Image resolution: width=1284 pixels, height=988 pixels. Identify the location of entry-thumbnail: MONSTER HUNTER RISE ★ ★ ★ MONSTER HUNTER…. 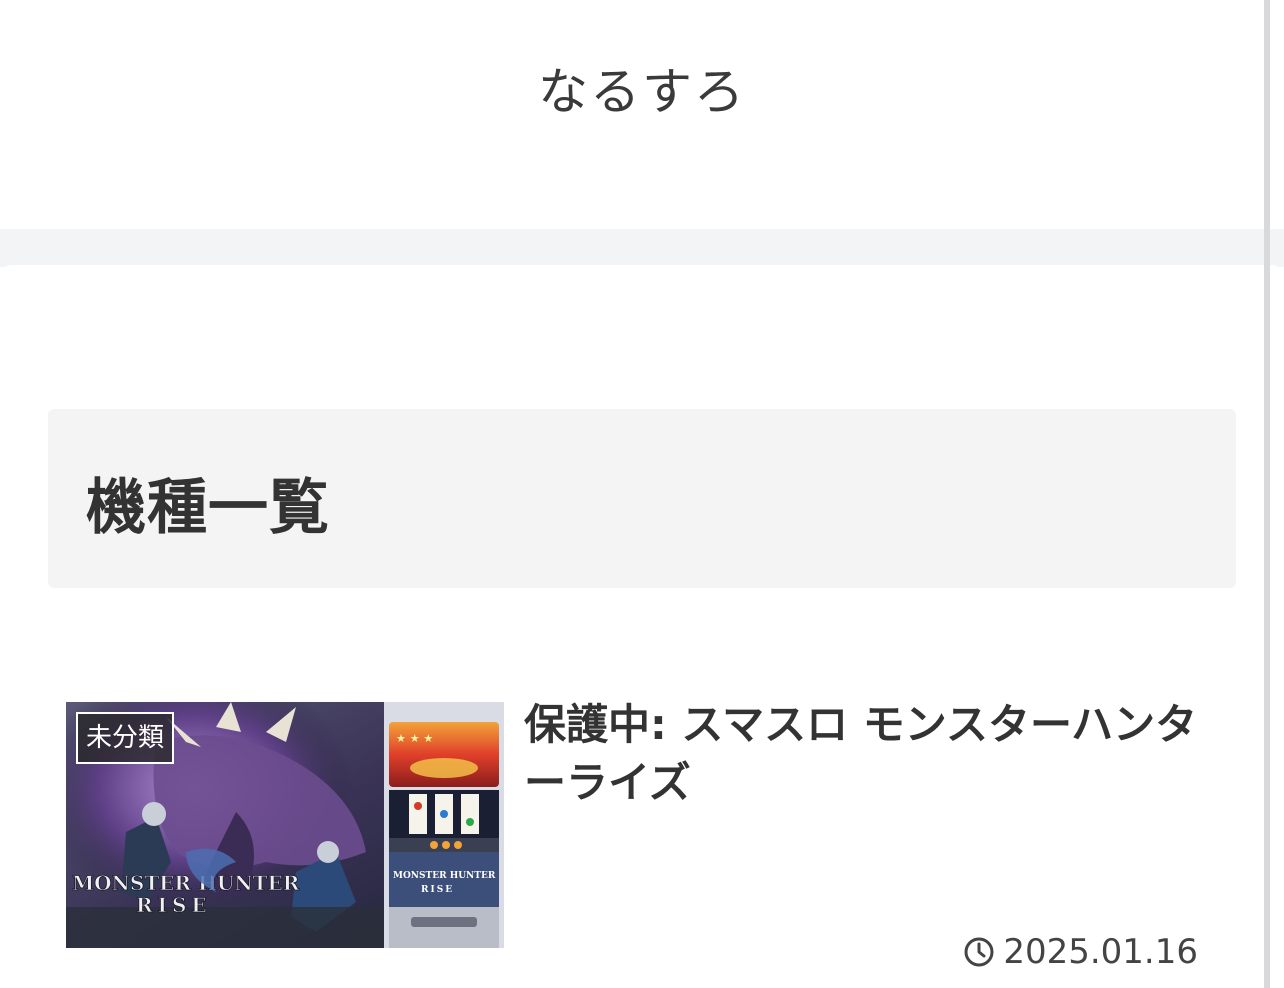
(285, 825).